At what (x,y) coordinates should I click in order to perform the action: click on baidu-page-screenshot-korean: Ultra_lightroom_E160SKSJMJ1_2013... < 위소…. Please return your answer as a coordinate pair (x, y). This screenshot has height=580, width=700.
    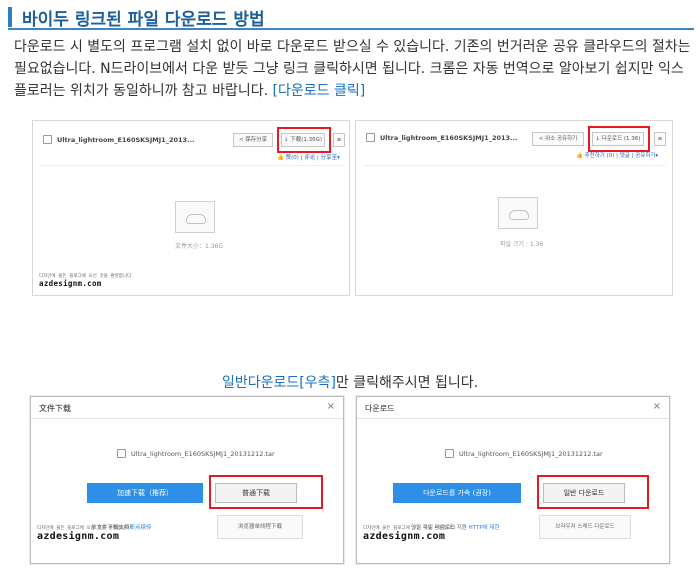
    Looking at the image, I should click on (514, 208).